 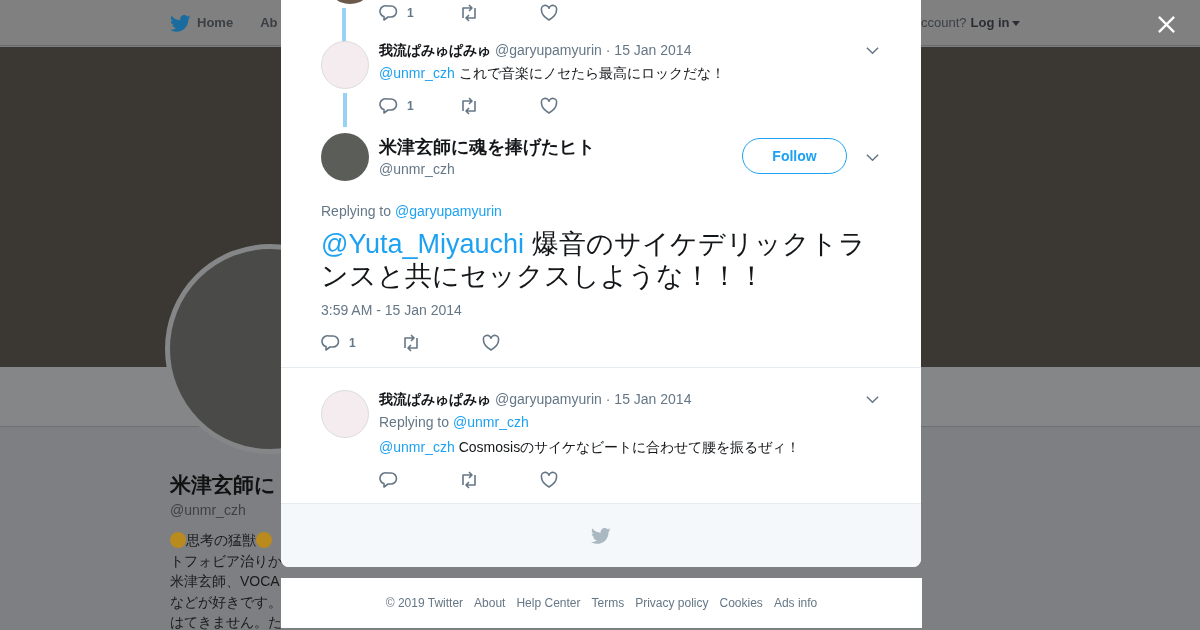 What do you see at coordinates (560, 169) in the screenshot?
I see `author-handle: @unmr_czh` at bounding box center [560, 169].